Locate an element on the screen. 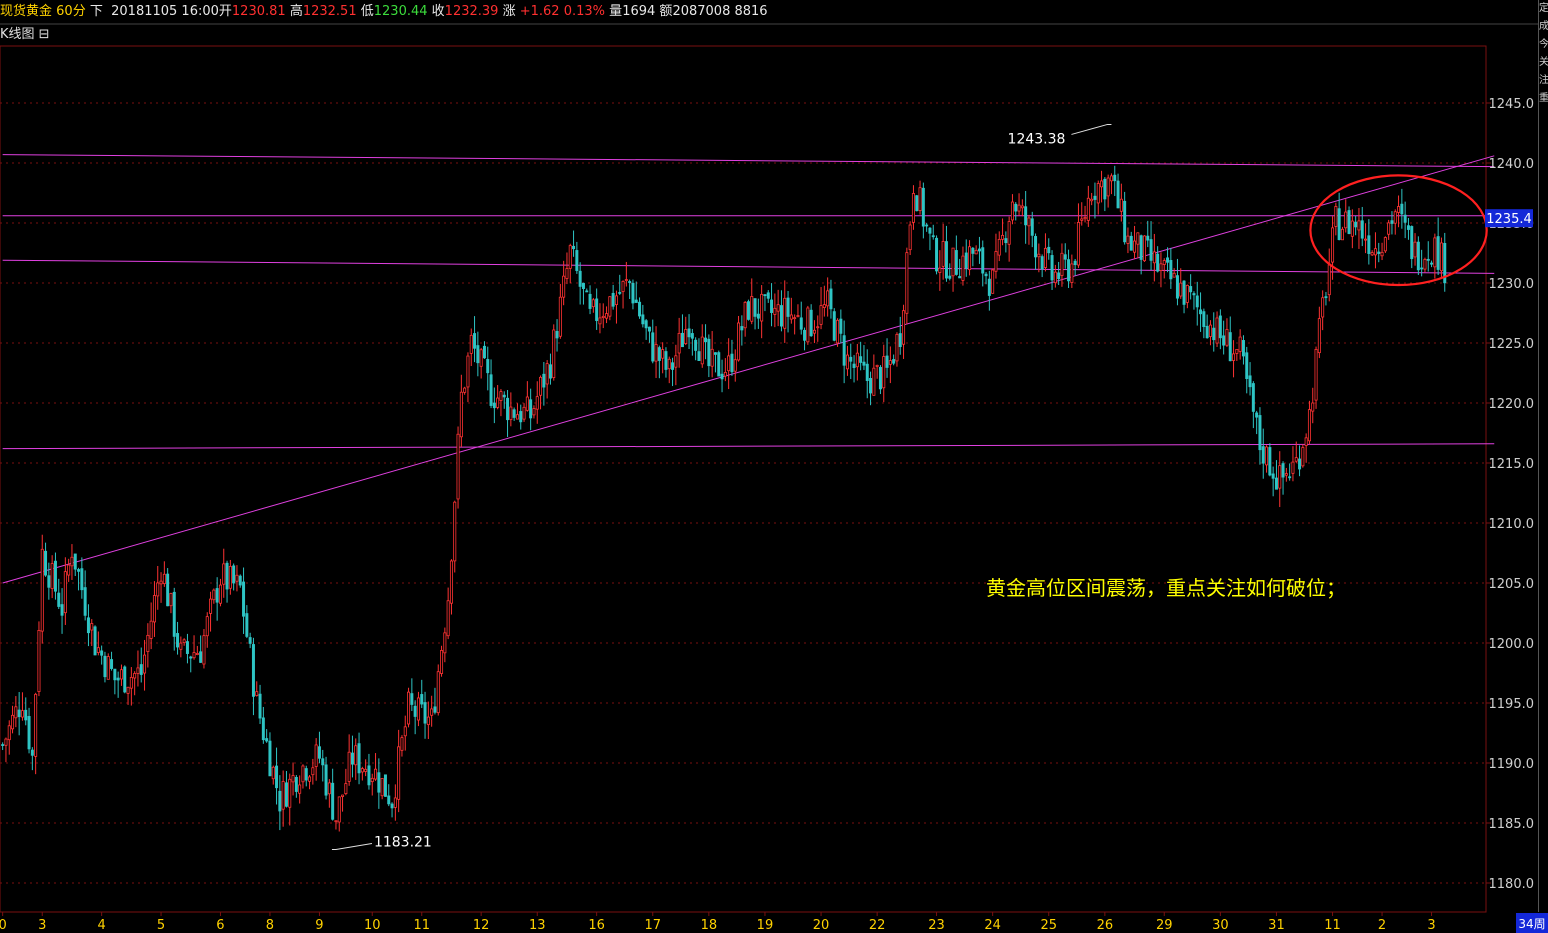 The height and width of the screenshot is (933, 1548). week-label: 34周 is located at coordinates (1531, 924).